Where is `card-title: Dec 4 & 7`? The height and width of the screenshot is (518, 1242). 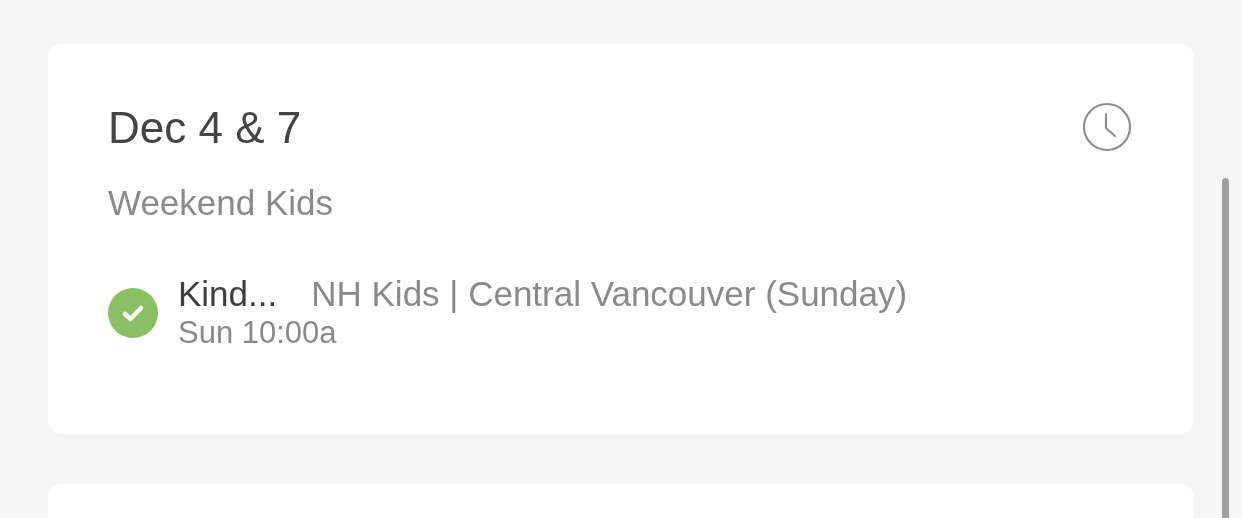 card-title: Dec 4 & 7 is located at coordinates (205, 128).